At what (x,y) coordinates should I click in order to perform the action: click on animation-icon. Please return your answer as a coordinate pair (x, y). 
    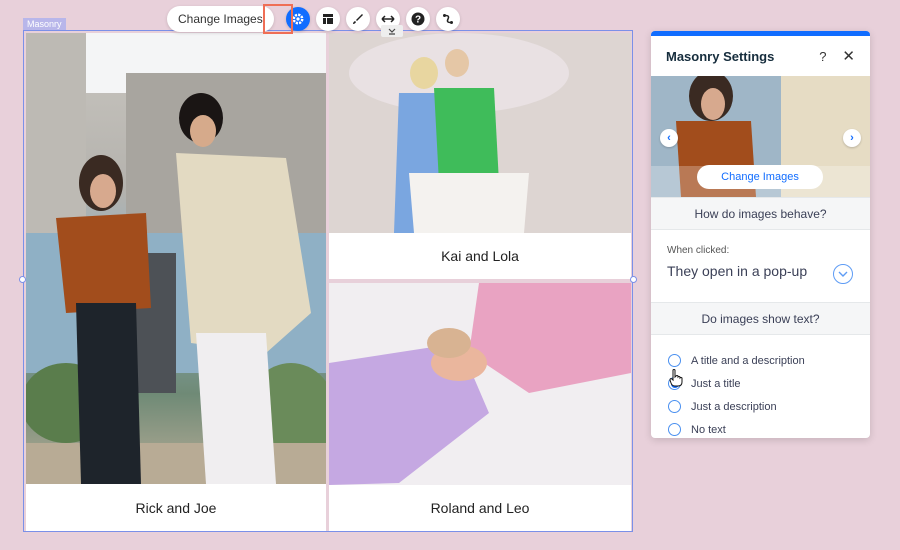
    Looking at the image, I should click on (447, 19).